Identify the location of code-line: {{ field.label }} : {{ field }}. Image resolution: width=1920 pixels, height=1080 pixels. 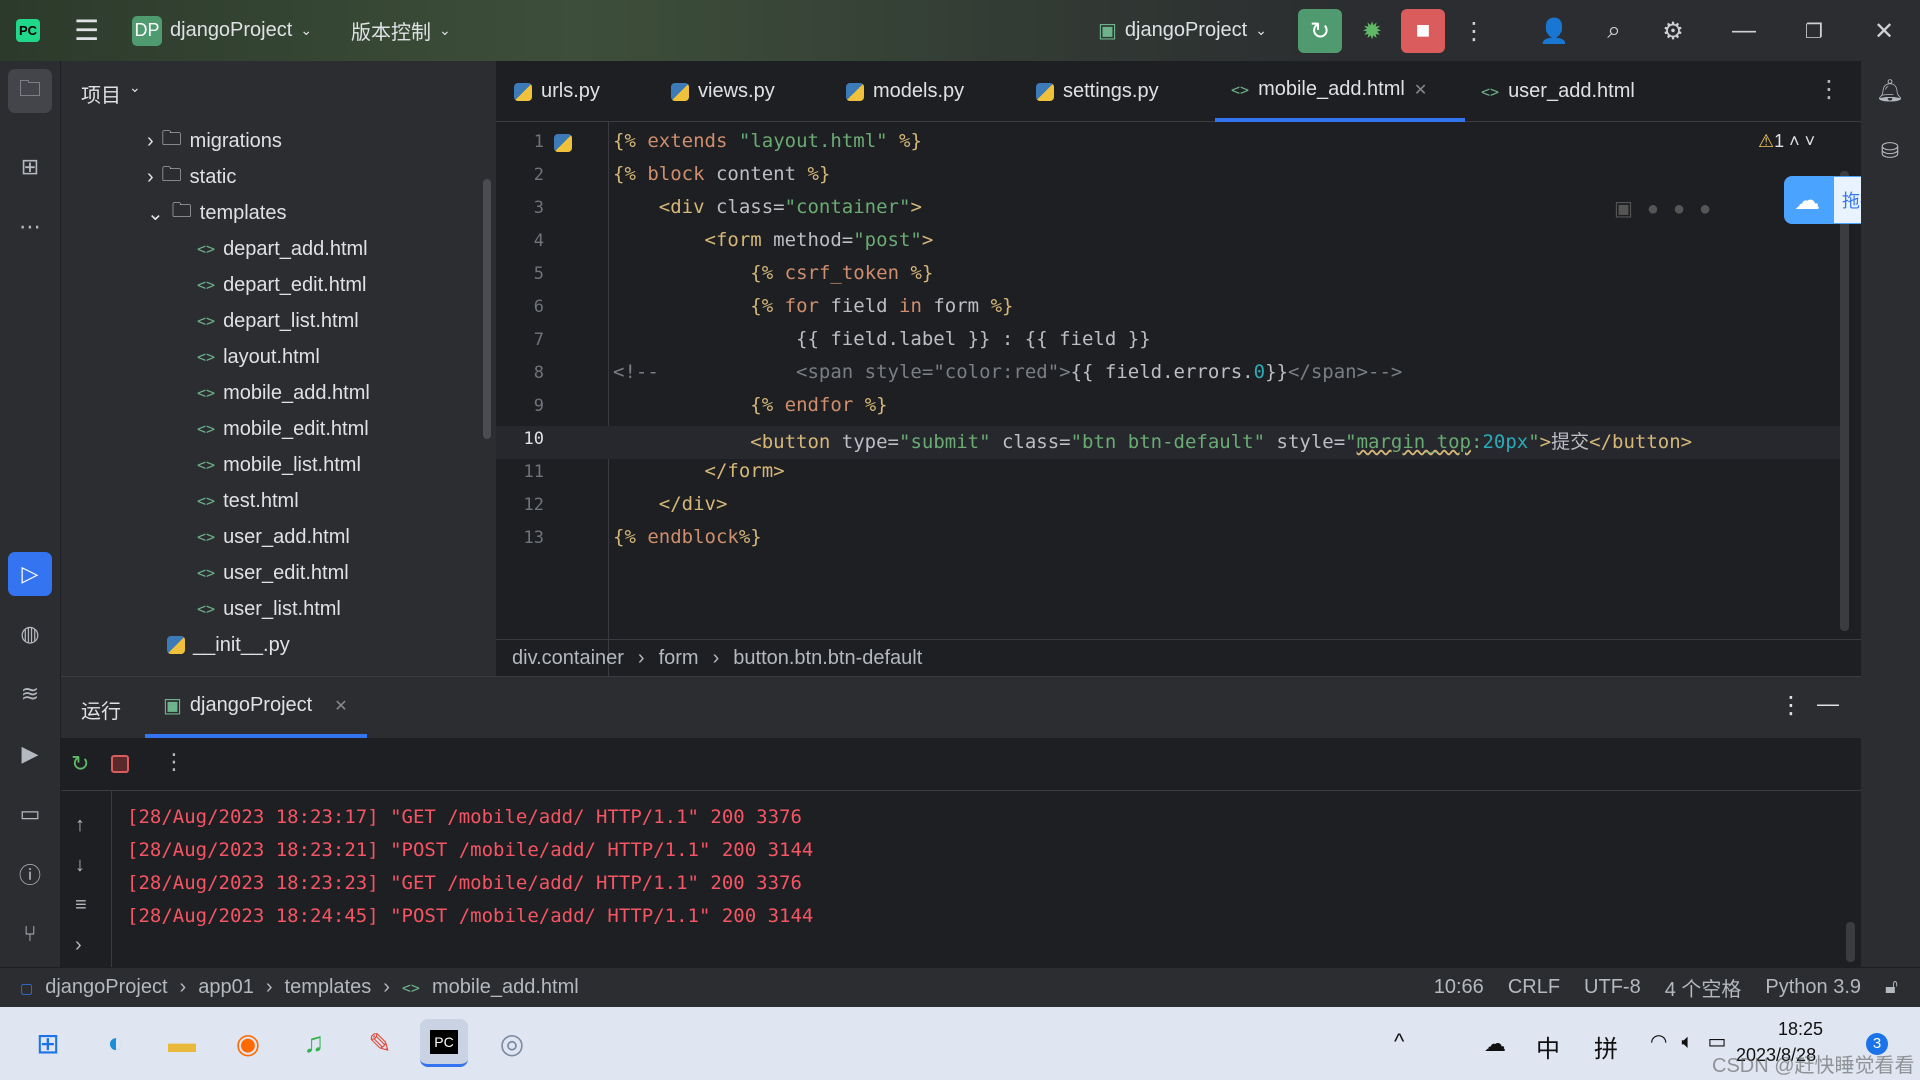
(882, 339).